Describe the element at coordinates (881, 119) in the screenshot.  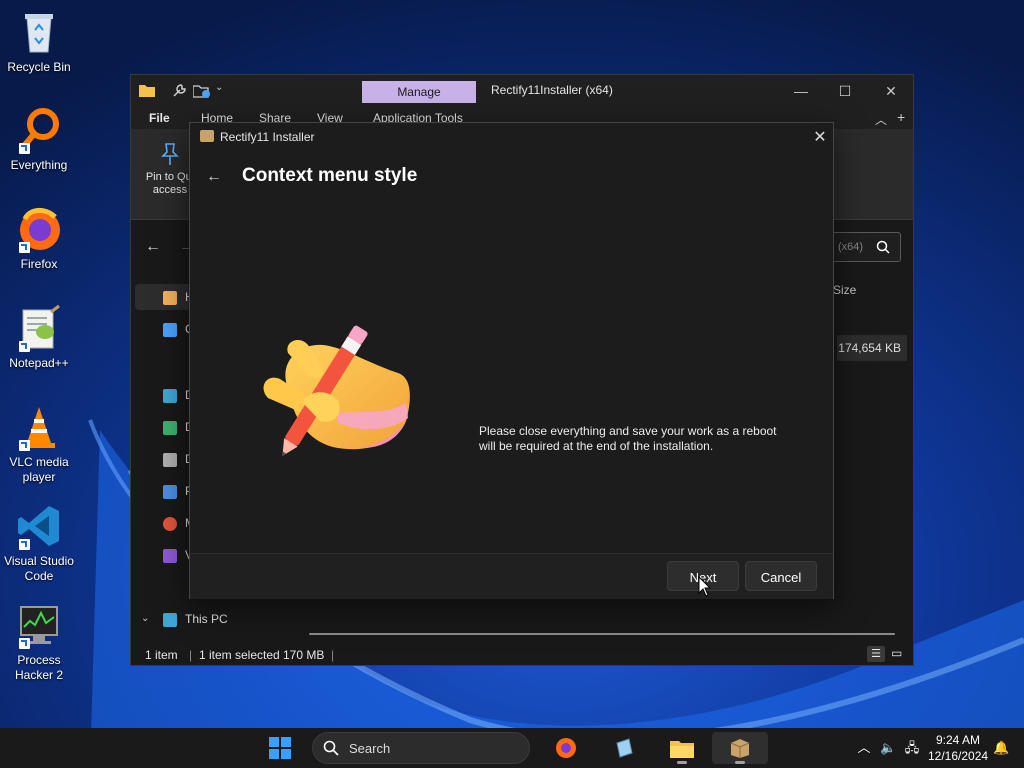
I see `collapse-ribbon-icon: ︿` at that location.